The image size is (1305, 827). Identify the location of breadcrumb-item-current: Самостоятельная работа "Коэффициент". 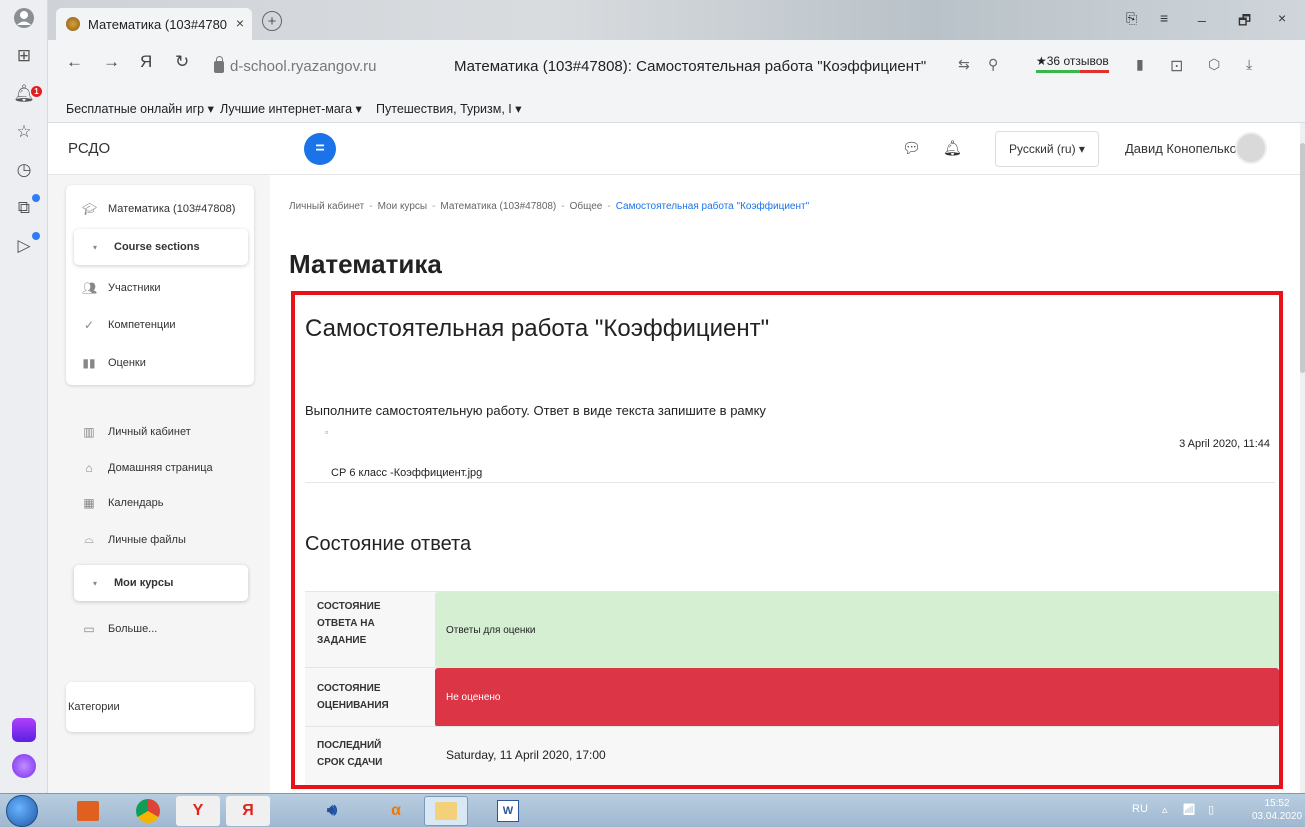
(712, 206).